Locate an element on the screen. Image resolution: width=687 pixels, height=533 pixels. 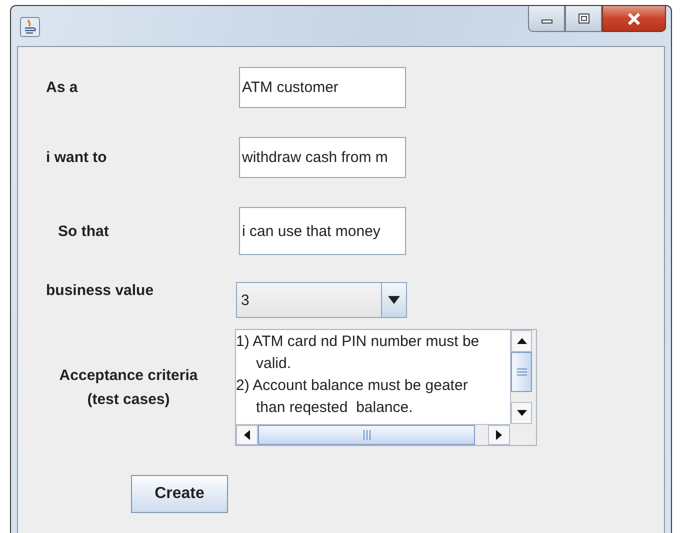
maximize-icon is located at coordinates (583, 18).